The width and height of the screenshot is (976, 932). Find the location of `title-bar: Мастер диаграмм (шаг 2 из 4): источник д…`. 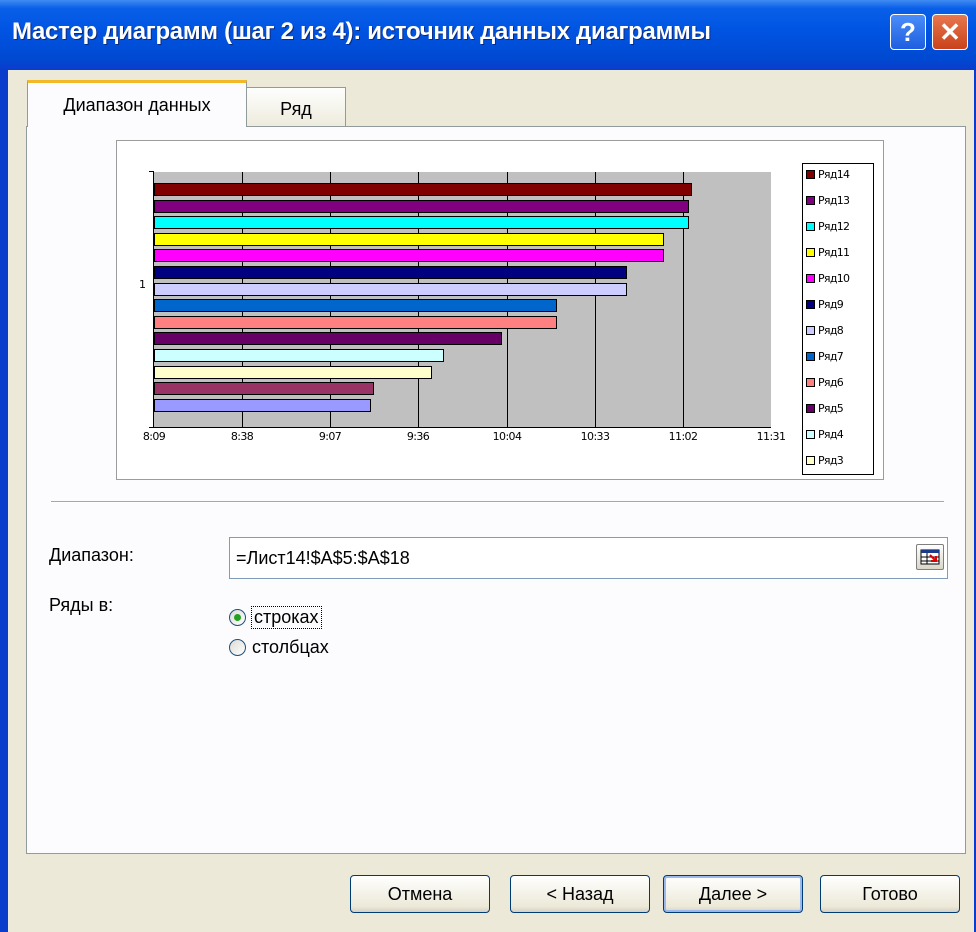

title-bar: Мастер диаграмм (шаг 2 из 4): источник д… is located at coordinates (488, 35).